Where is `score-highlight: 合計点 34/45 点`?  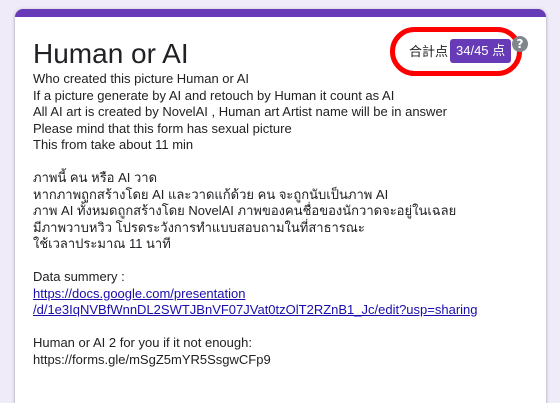 score-highlight: 合計点 34/45 点 is located at coordinates (456, 51).